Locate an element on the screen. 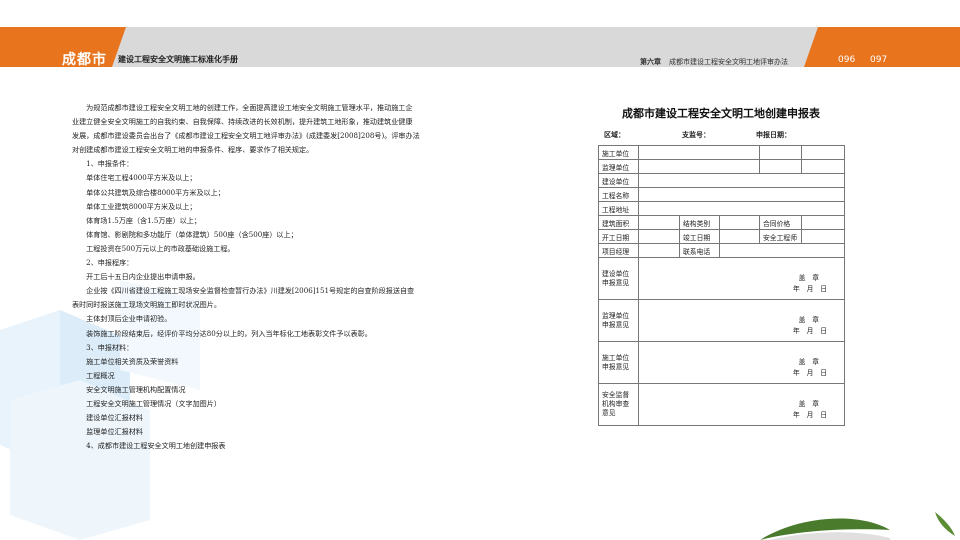 The height and width of the screenshot is (540, 960). paragraph: 3、申报材料： is located at coordinates (103, 347).